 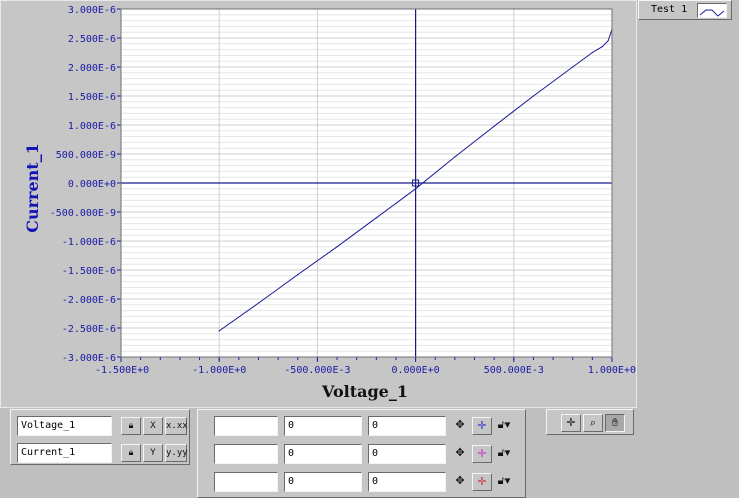 What do you see at coordinates (92, 68) in the screenshot?
I see `y-tick-label: 2.000E-6` at bounding box center [92, 68].